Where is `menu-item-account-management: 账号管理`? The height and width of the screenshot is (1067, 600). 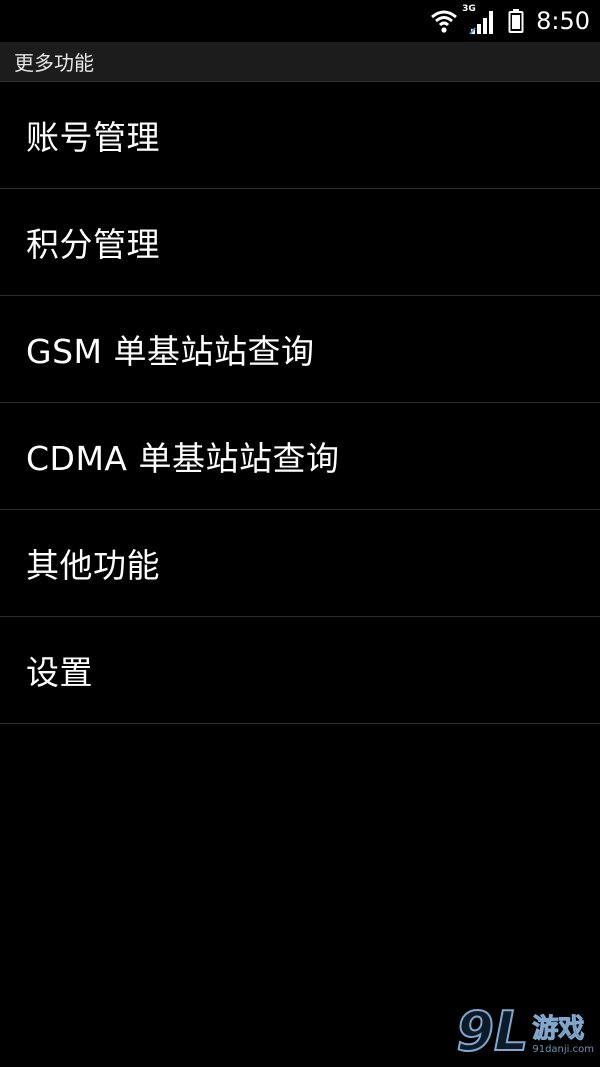 menu-item-account-management: 账号管理 is located at coordinates (300, 135).